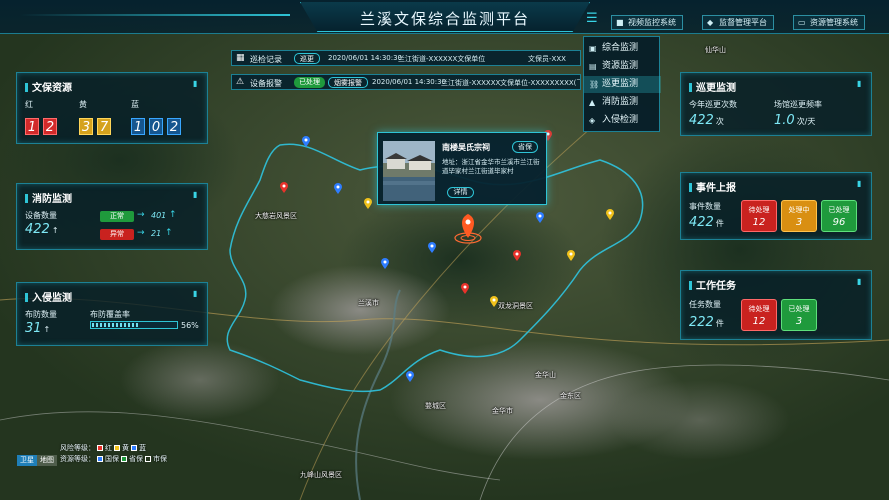 The height and width of the screenshot is (500, 889). What do you see at coordinates (706, 222) in the screenshot?
I see `event-count-value: 422 件` at bounding box center [706, 222].